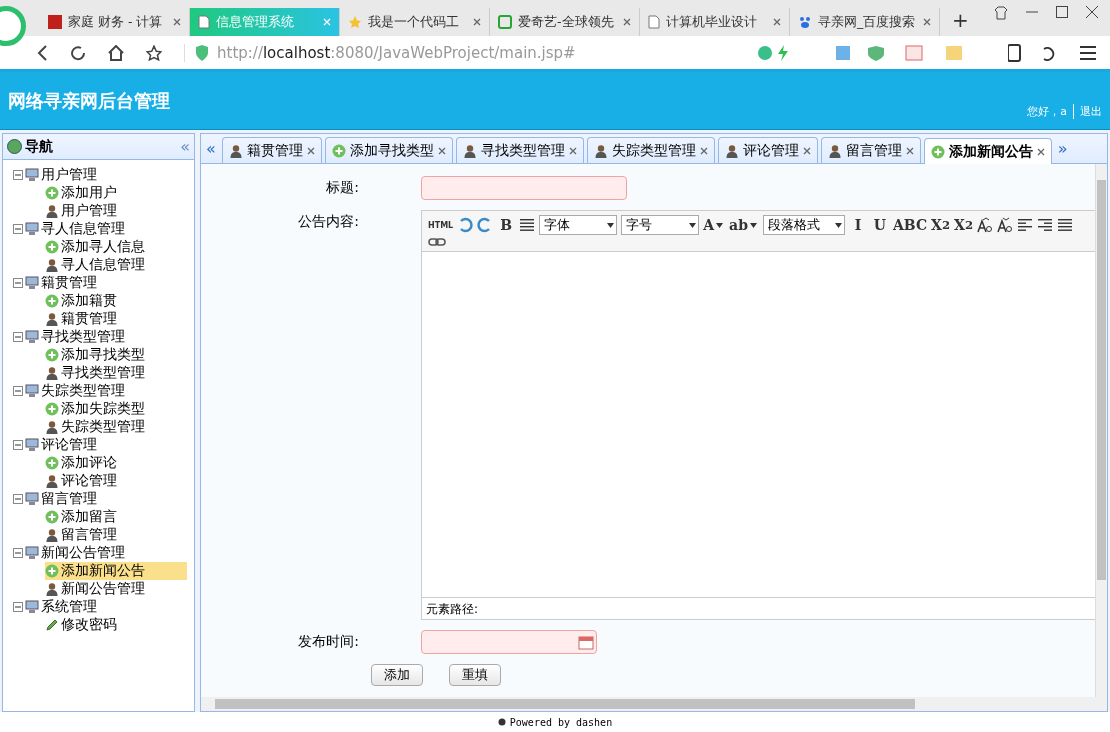 The width and height of the screenshot is (1110, 732). I want to click on tree-node: 失踪类型管理, so click(83, 391).